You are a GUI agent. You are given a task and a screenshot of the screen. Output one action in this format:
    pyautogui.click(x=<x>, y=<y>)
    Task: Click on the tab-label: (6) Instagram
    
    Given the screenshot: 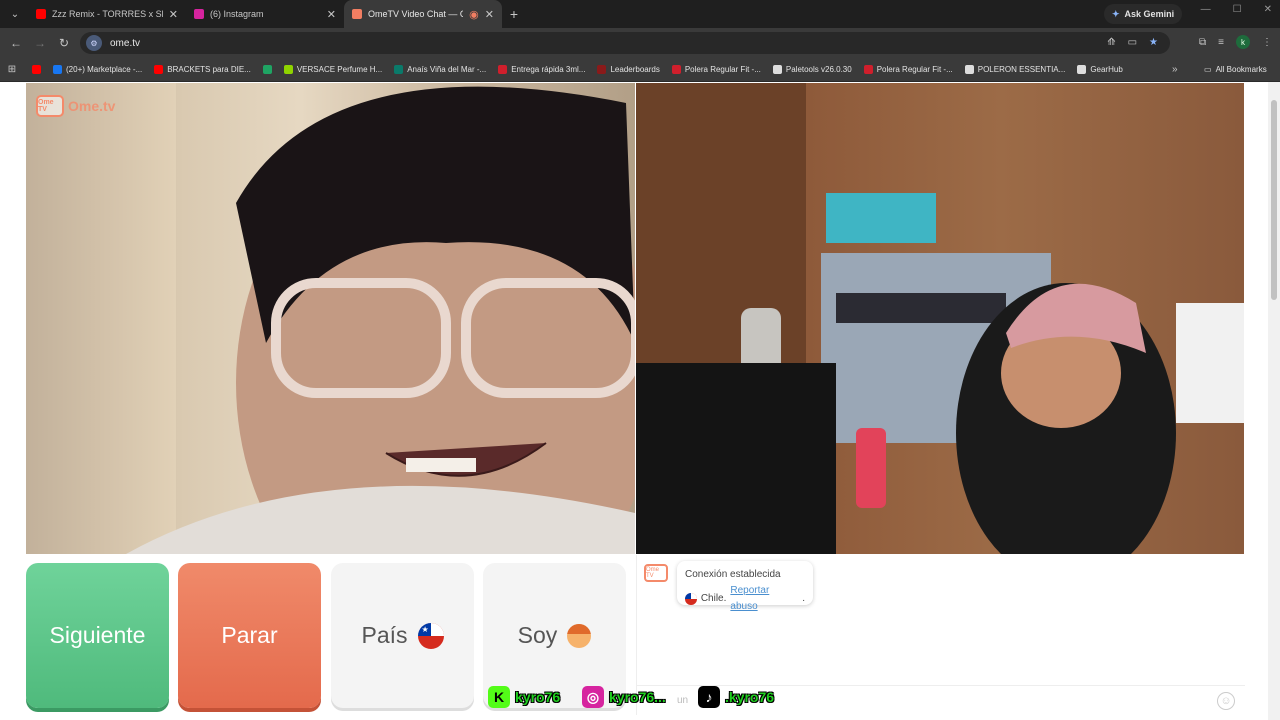 What is the action you would take?
    pyautogui.click(x=237, y=14)
    